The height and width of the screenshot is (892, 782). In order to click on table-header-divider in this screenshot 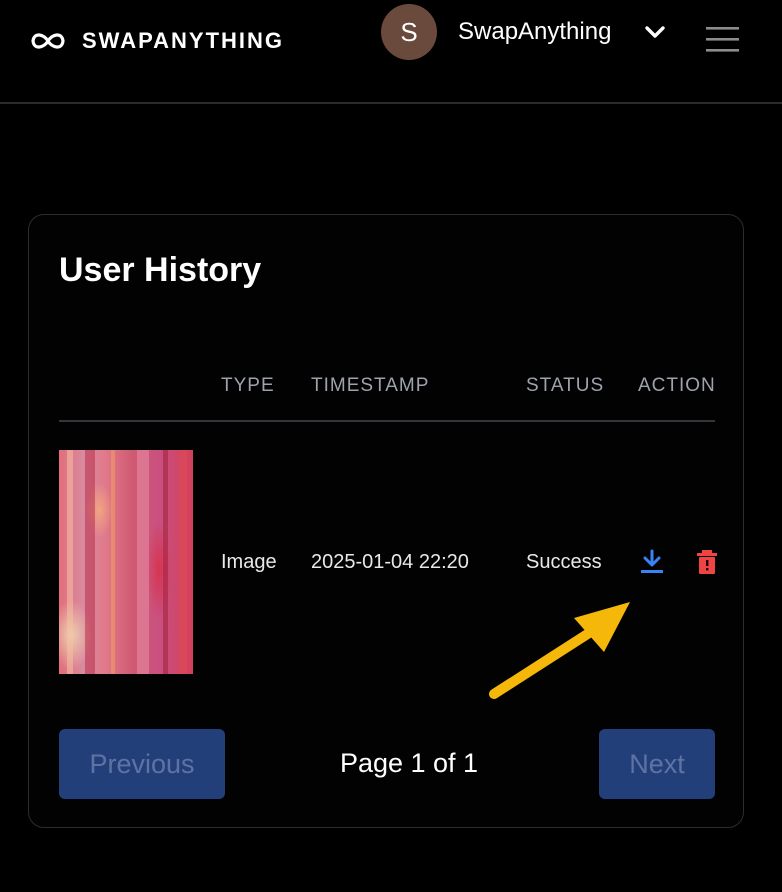, I will do `click(387, 421)`.